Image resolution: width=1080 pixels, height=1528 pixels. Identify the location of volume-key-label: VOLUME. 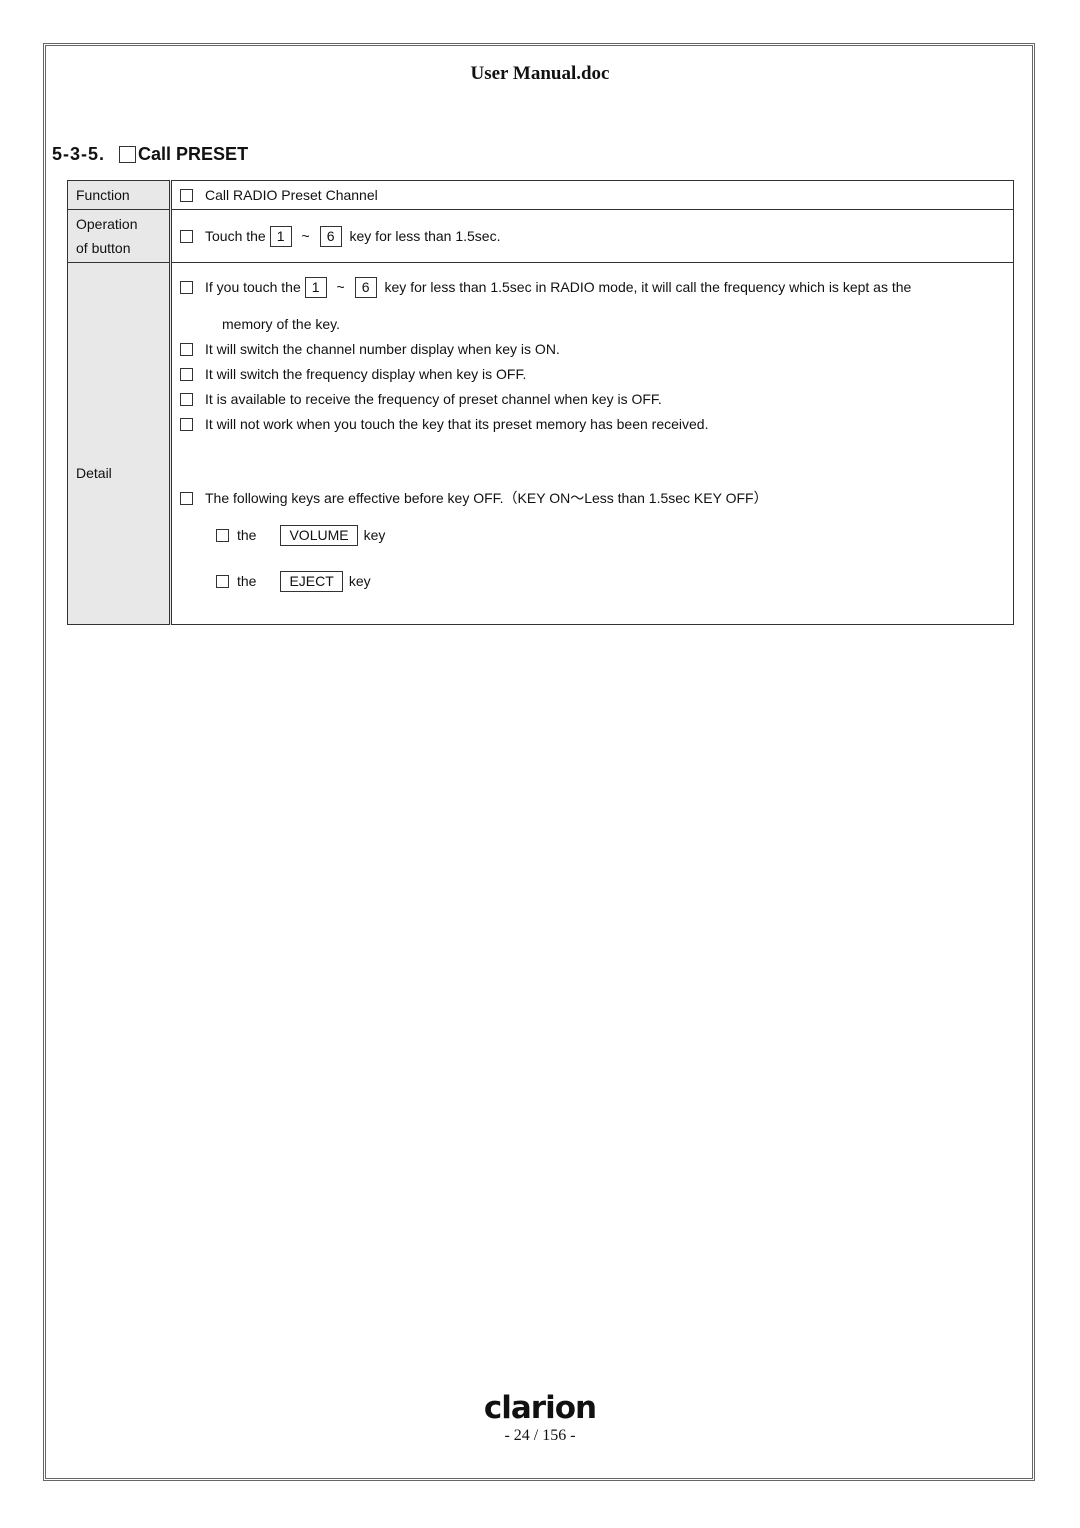
(319, 535).